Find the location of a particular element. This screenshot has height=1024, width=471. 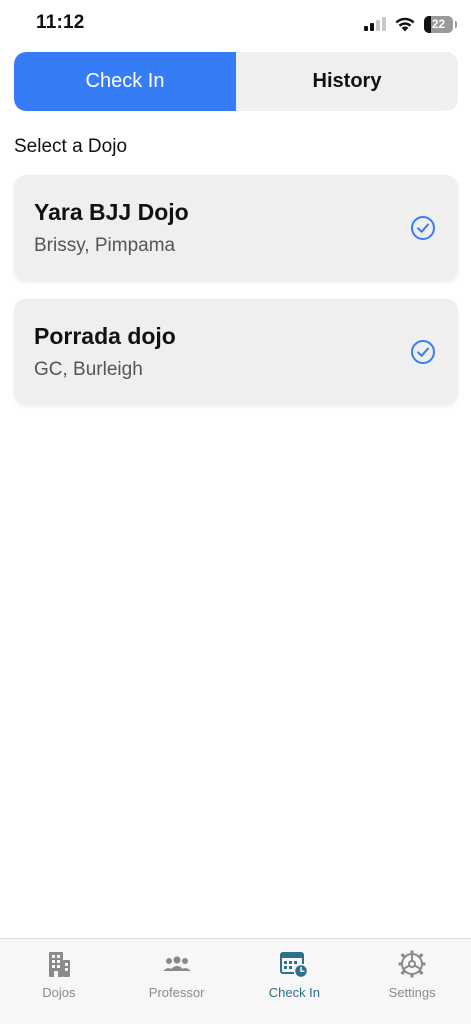

tab-label: Dojos is located at coordinates (59, 992).